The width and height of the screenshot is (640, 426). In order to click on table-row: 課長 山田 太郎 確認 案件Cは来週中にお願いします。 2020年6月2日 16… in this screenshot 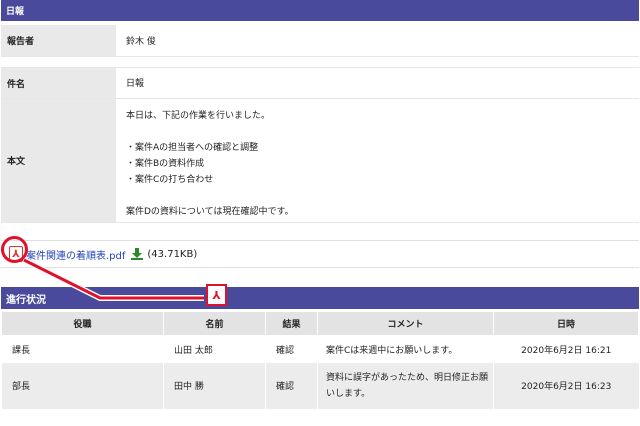, I will do `click(320, 349)`.